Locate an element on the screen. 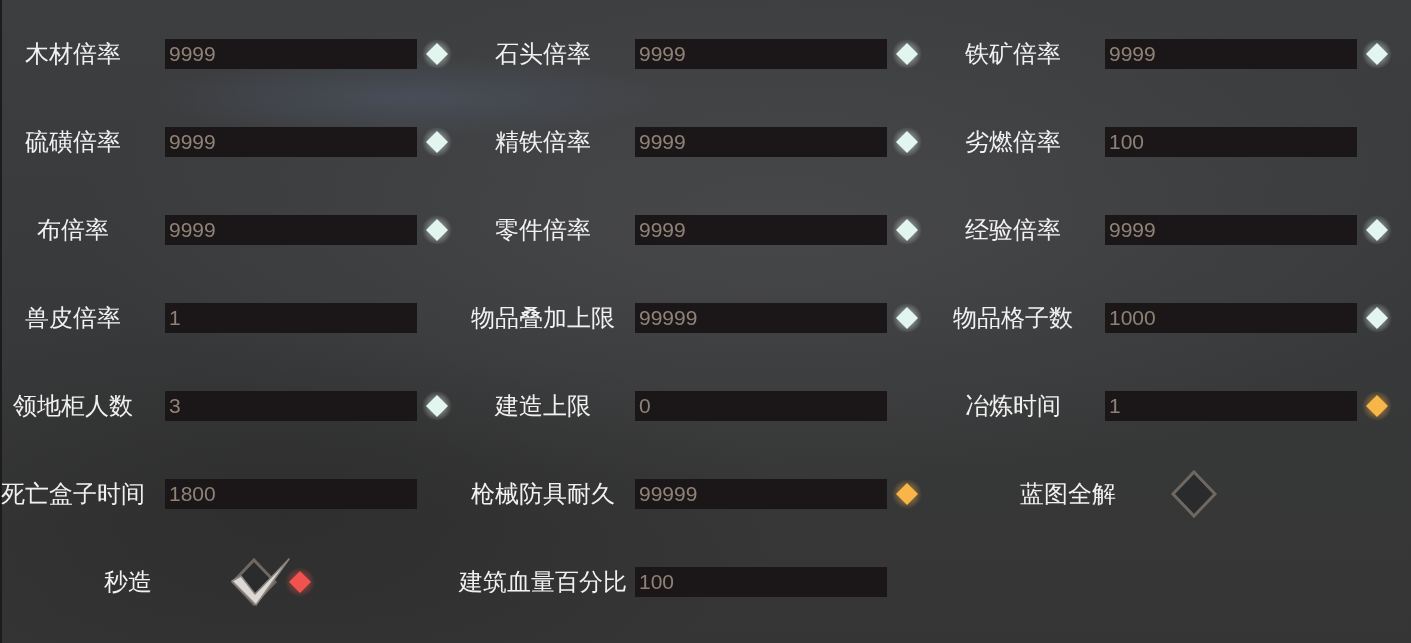 The height and width of the screenshot is (643, 1411). setting-label: 零件倍率 is located at coordinates (543, 230).